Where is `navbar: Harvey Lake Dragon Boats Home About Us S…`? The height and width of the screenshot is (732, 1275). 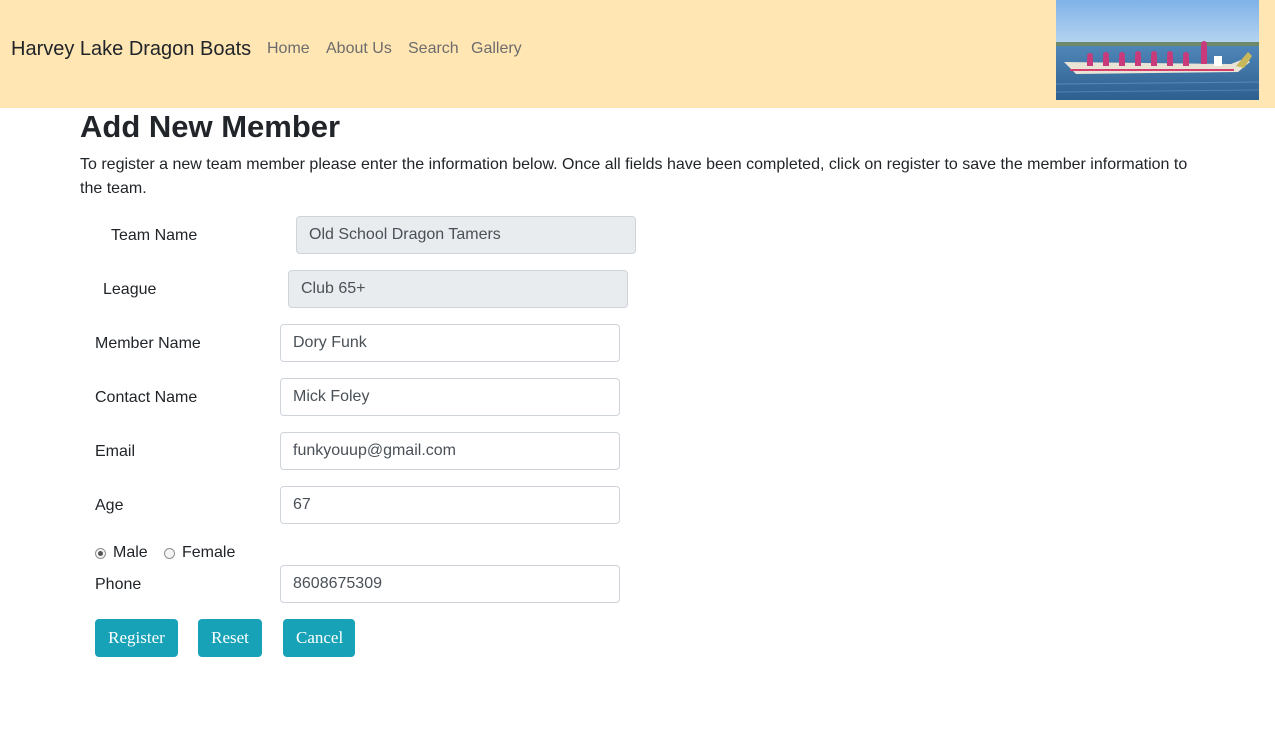
navbar: Harvey Lake Dragon Boats Home About Us S… is located at coordinates (637, 54).